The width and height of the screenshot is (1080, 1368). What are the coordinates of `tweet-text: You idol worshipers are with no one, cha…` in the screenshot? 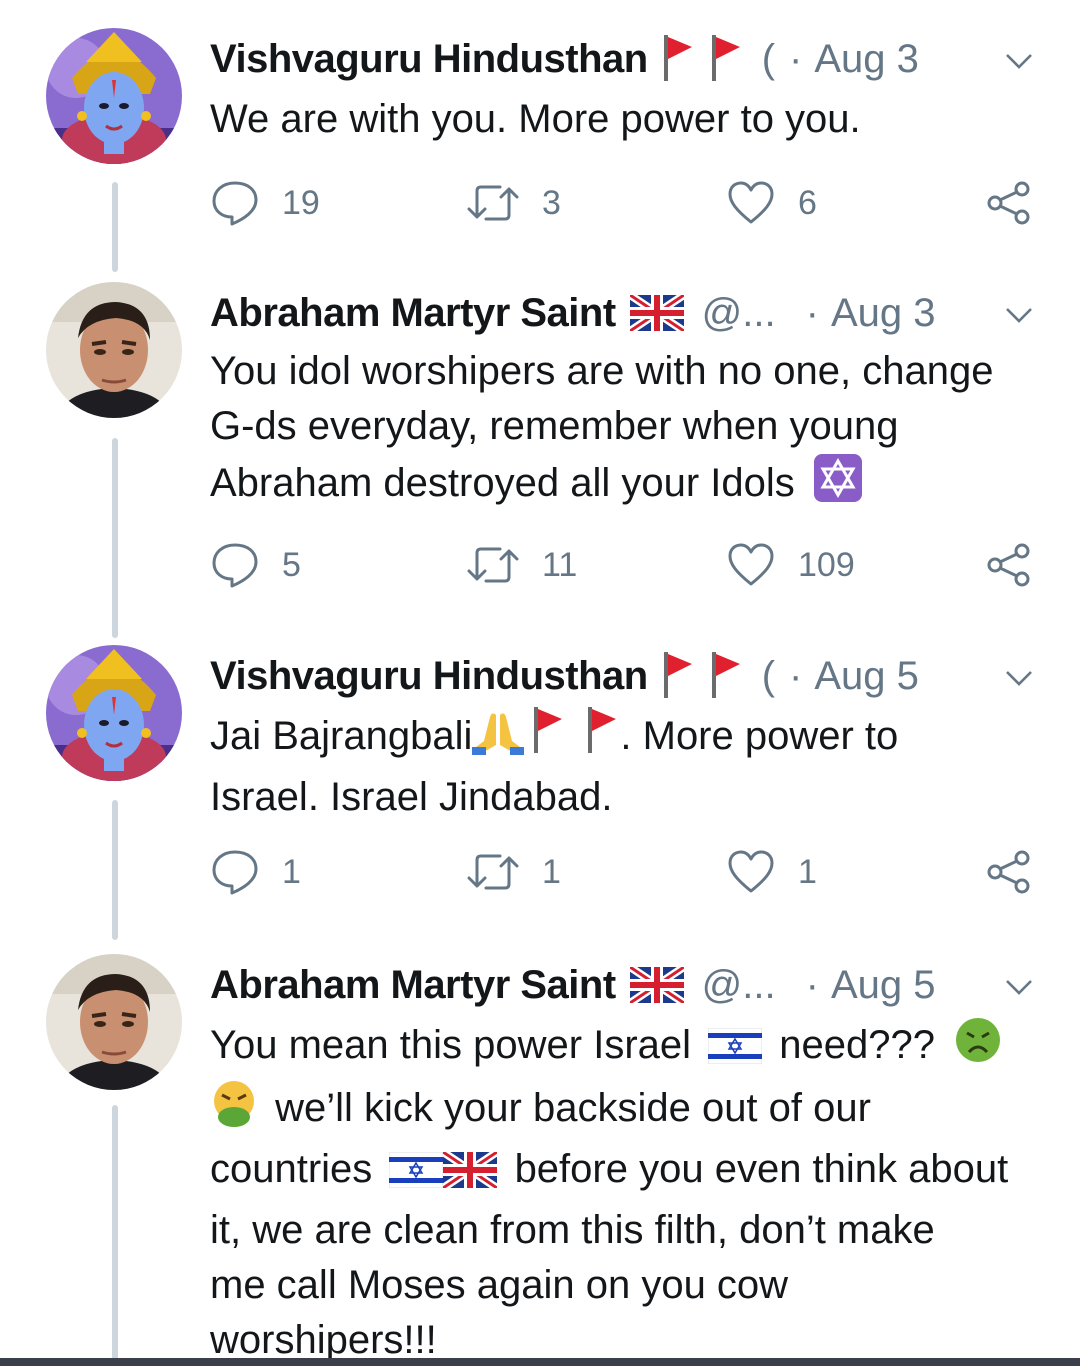 It's located at (630, 430).